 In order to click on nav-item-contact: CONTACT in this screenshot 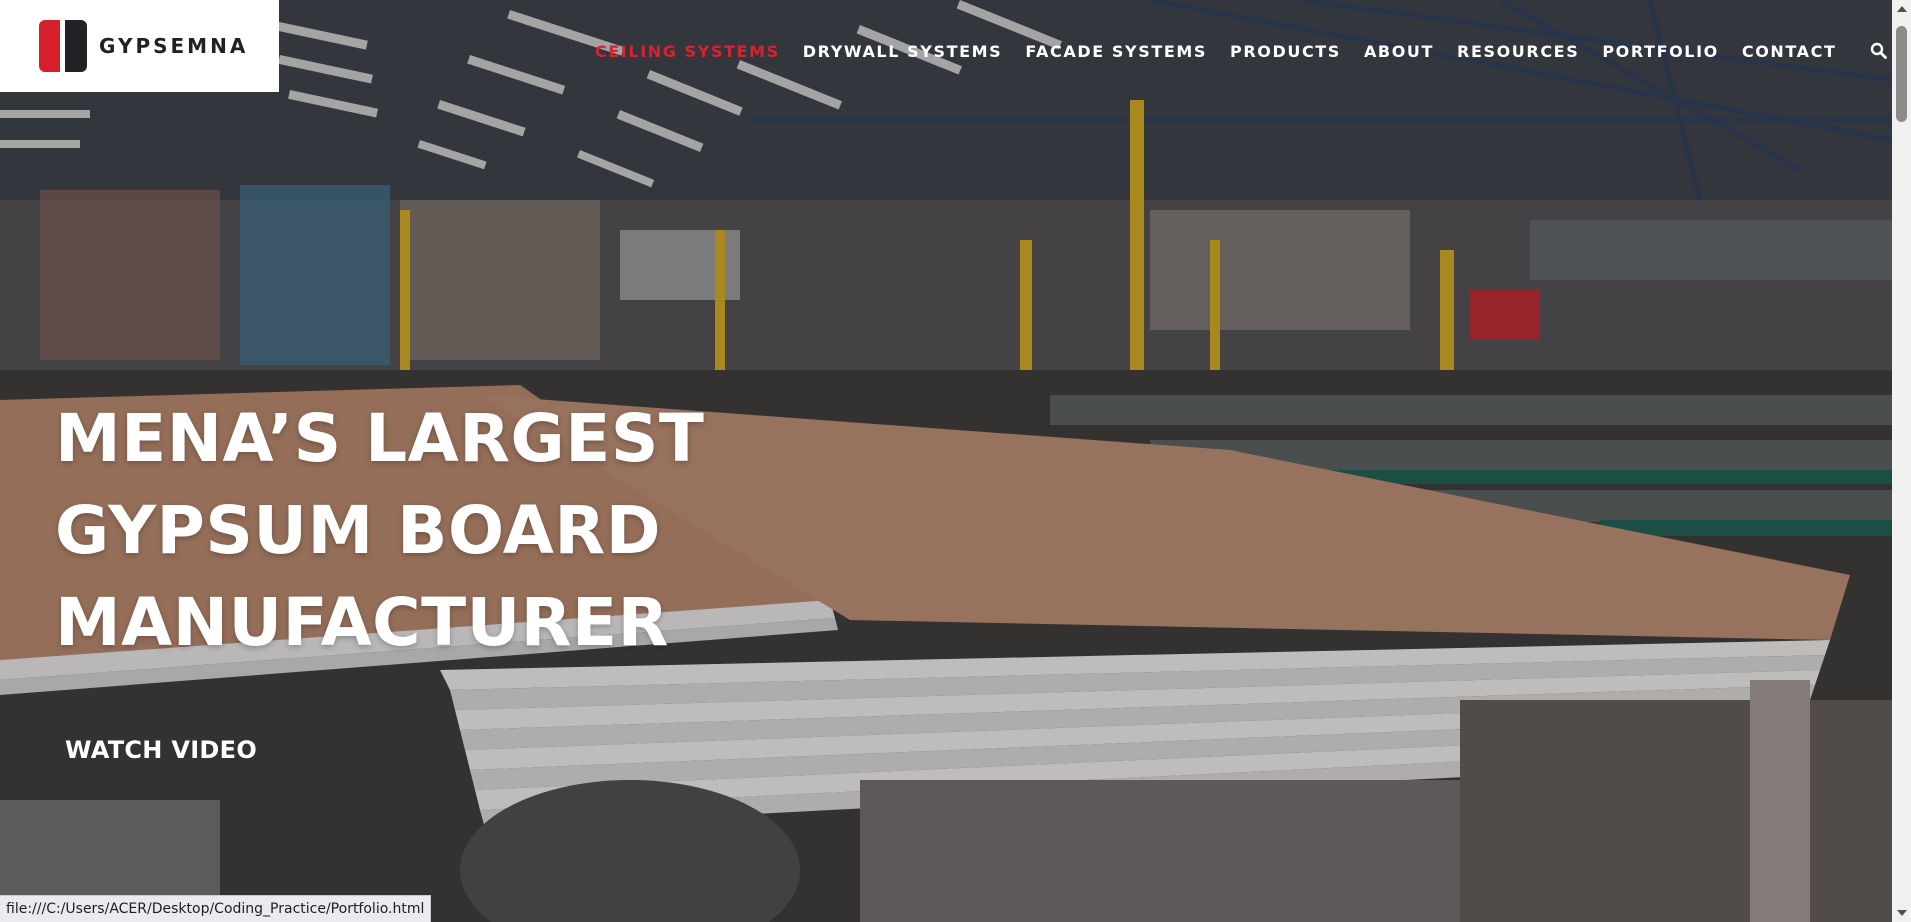, I will do `click(1789, 51)`.